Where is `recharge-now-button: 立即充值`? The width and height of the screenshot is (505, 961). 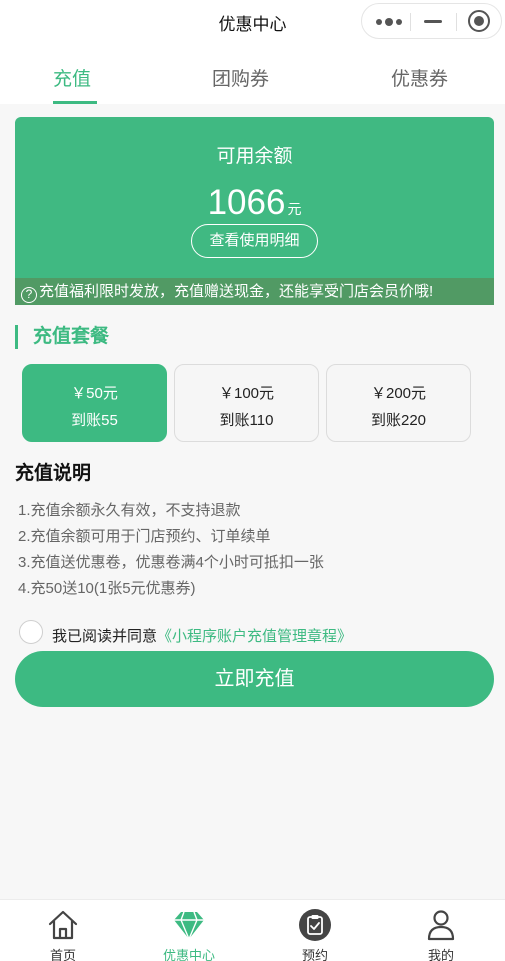 recharge-now-button: 立即充值 is located at coordinates (254, 679).